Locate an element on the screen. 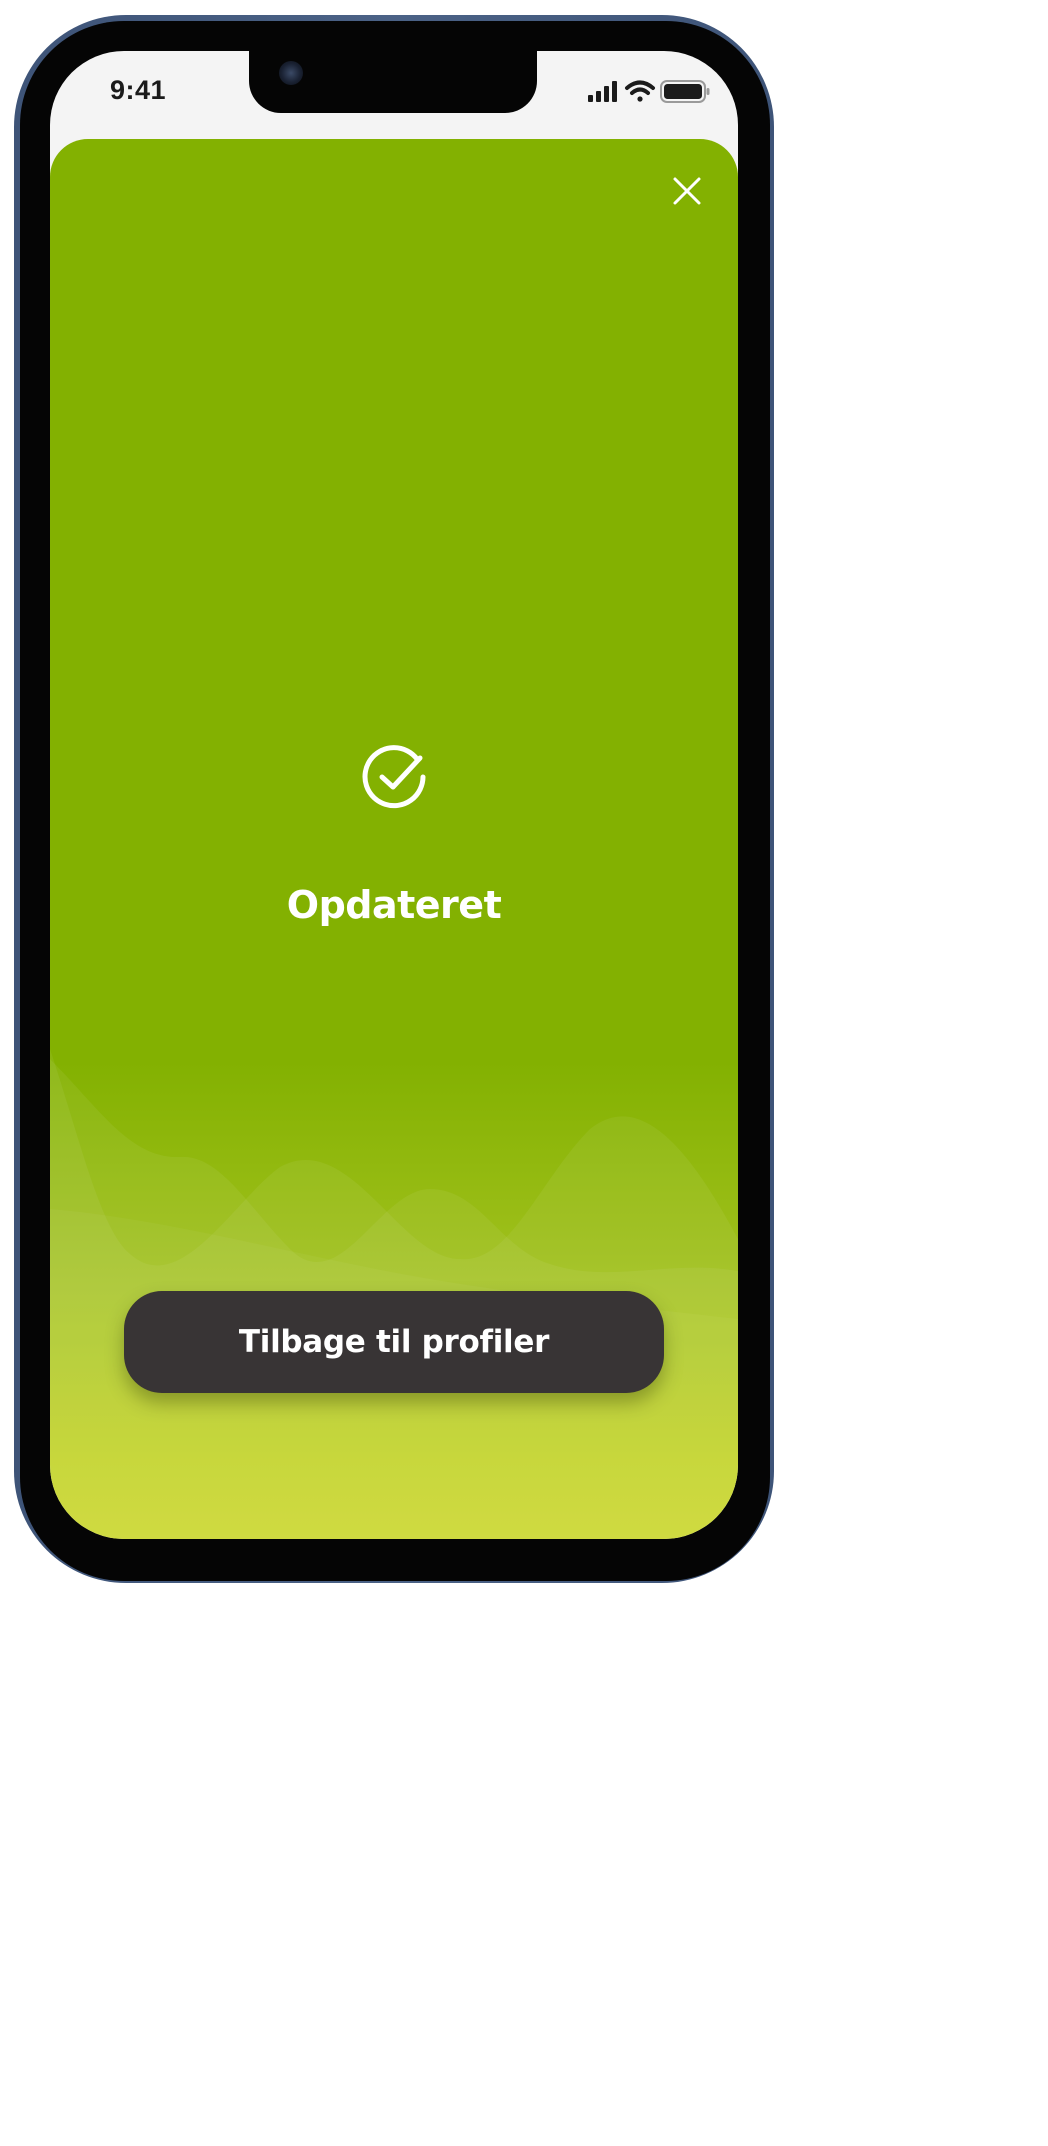  back-to-profiles-label: Tilbage til profiler is located at coordinates (394, 1342).